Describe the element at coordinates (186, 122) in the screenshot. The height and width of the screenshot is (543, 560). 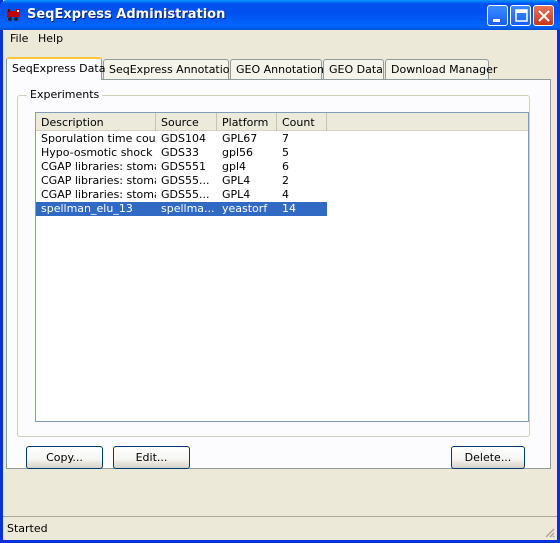
I see `column-header-source: Source` at that location.